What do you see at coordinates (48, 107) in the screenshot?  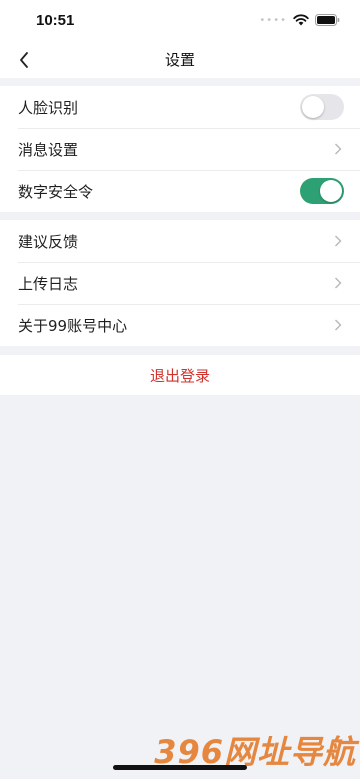 I see `row-label: 人脸识别` at bounding box center [48, 107].